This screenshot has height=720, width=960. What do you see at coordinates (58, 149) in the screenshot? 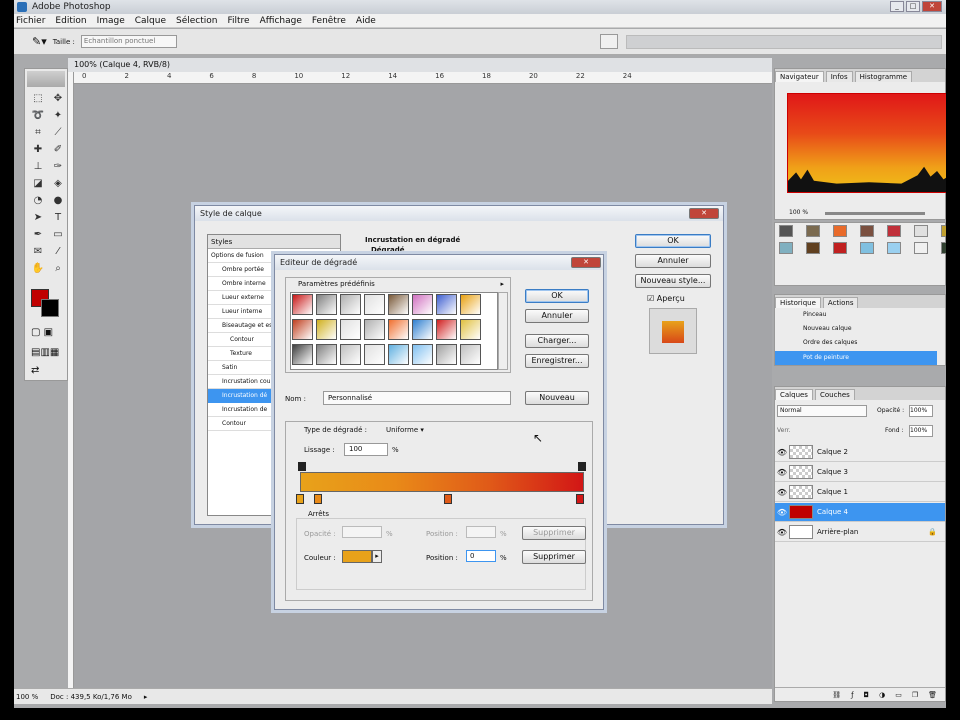
I see `brush-tool-icon: ✐` at bounding box center [58, 149].